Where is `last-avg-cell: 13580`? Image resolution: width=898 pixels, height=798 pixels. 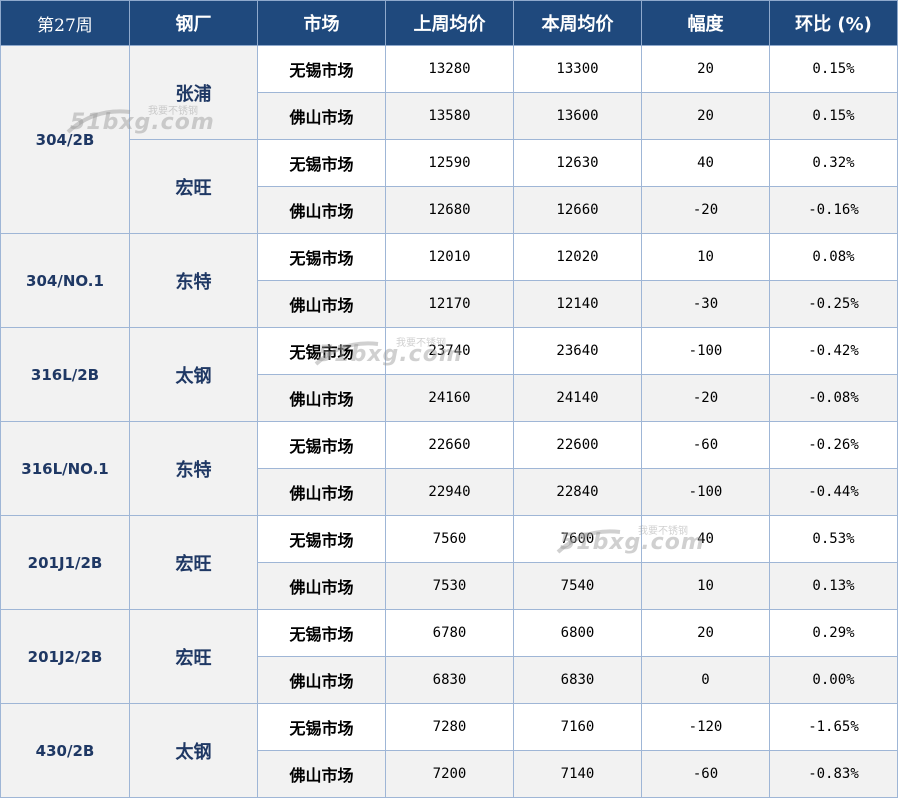 last-avg-cell: 13580 is located at coordinates (449, 116).